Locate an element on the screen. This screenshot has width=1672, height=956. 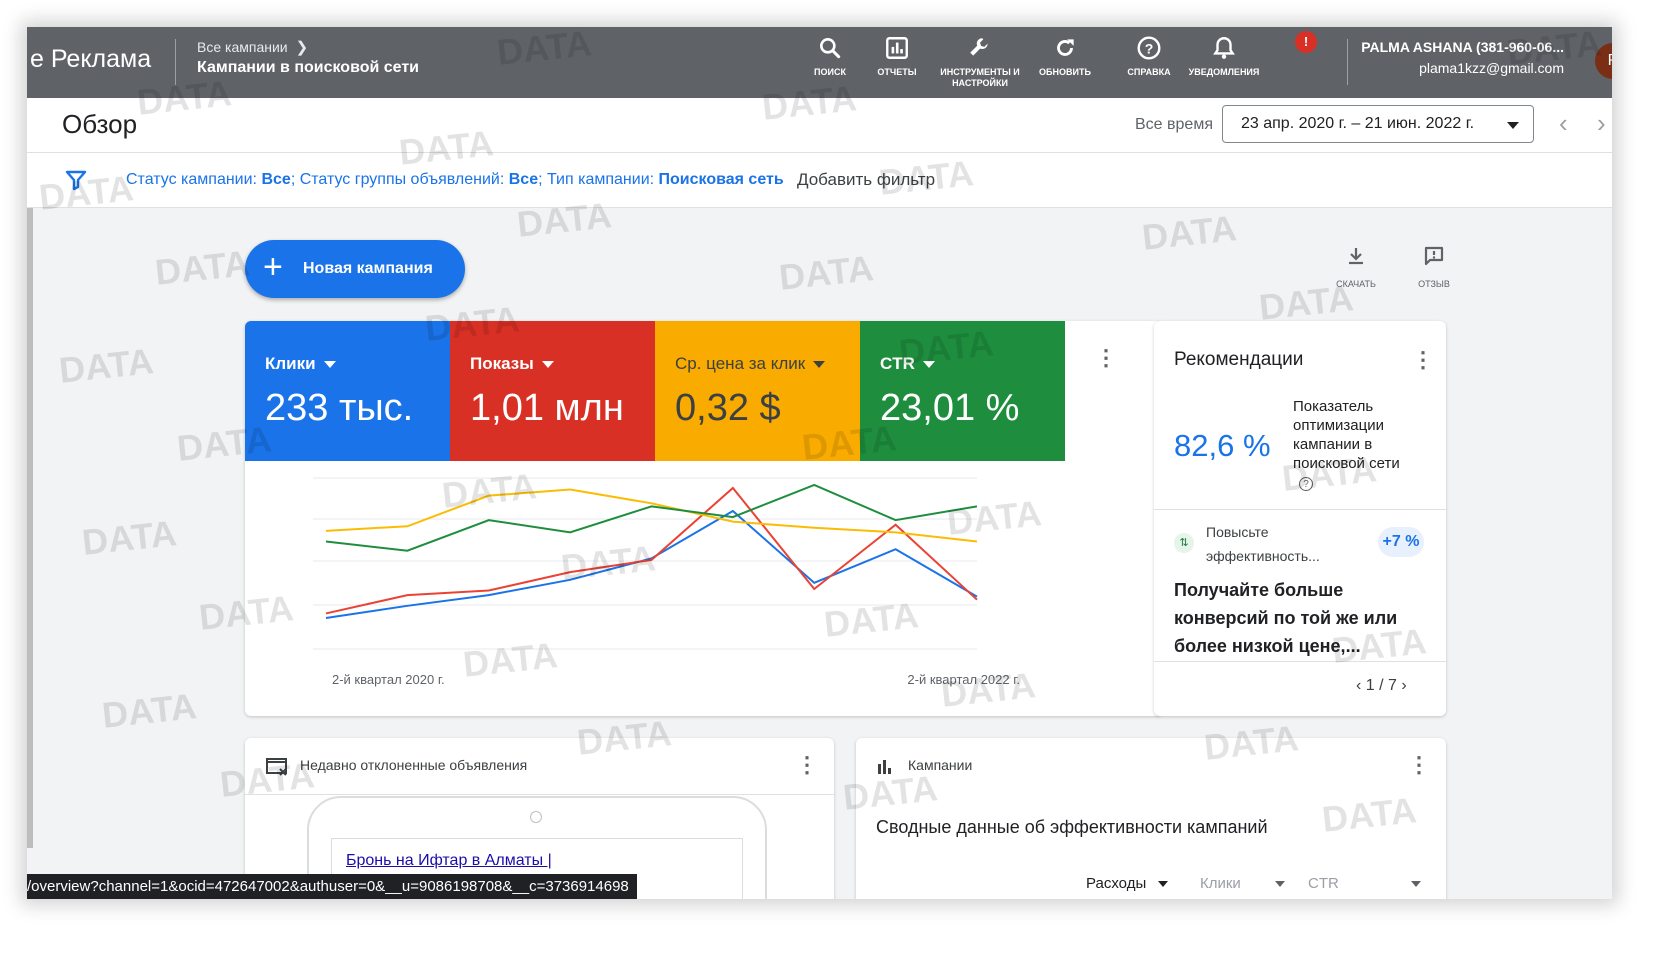
filter-adgroup-status-value: Все is located at coordinates (523, 179).